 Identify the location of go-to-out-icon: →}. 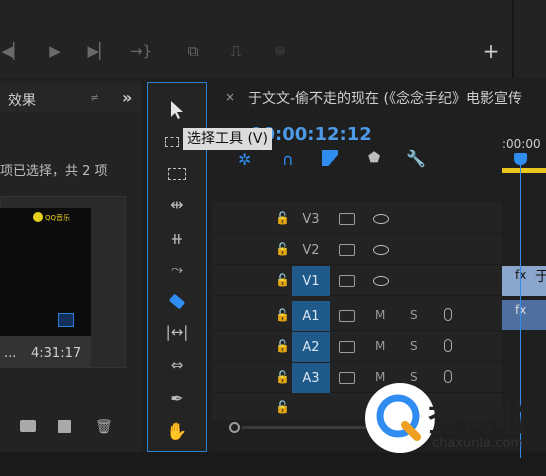
(141, 51).